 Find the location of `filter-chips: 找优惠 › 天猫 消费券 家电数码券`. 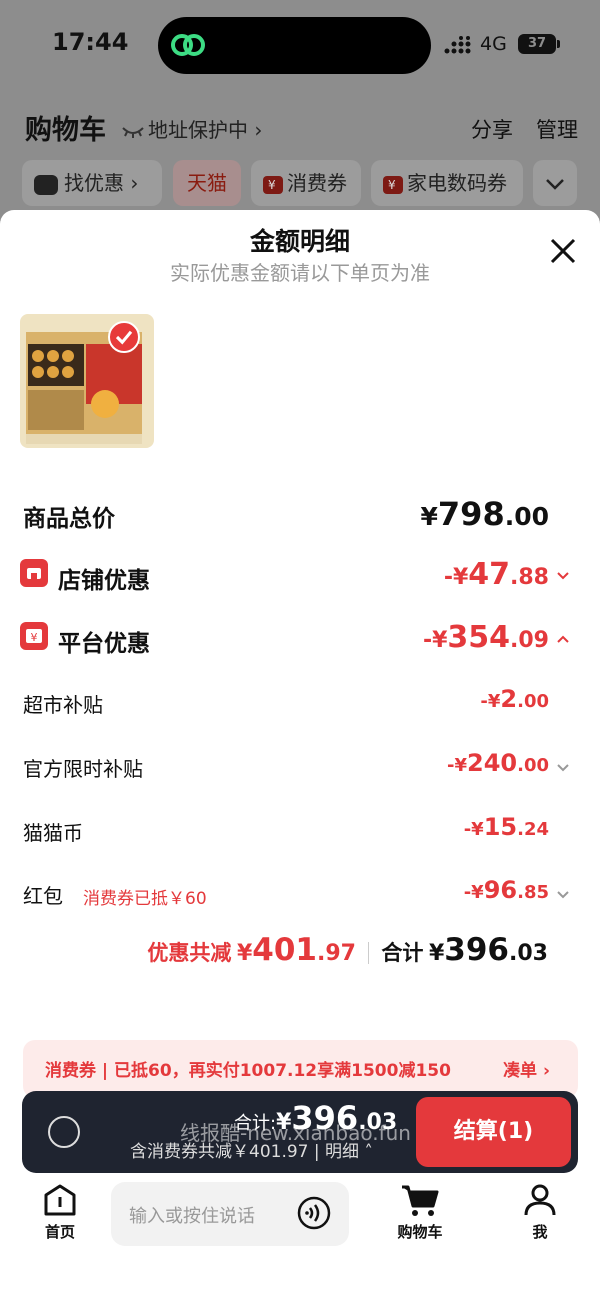

filter-chips: 找优惠 › 天猫 消费券 家电数码券 is located at coordinates (300, 184).